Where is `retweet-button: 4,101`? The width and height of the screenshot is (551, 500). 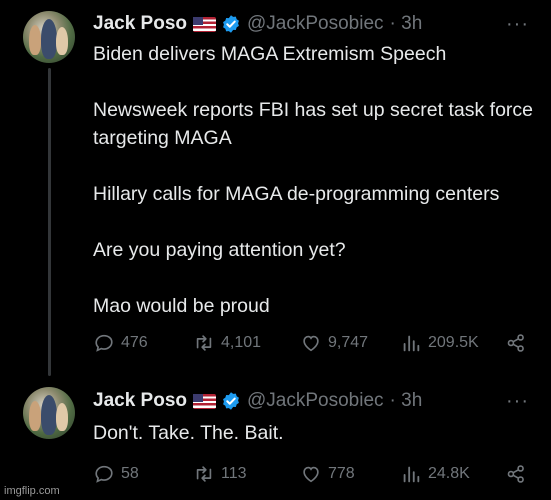
retweet-button: 4,101 is located at coordinates (227, 343).